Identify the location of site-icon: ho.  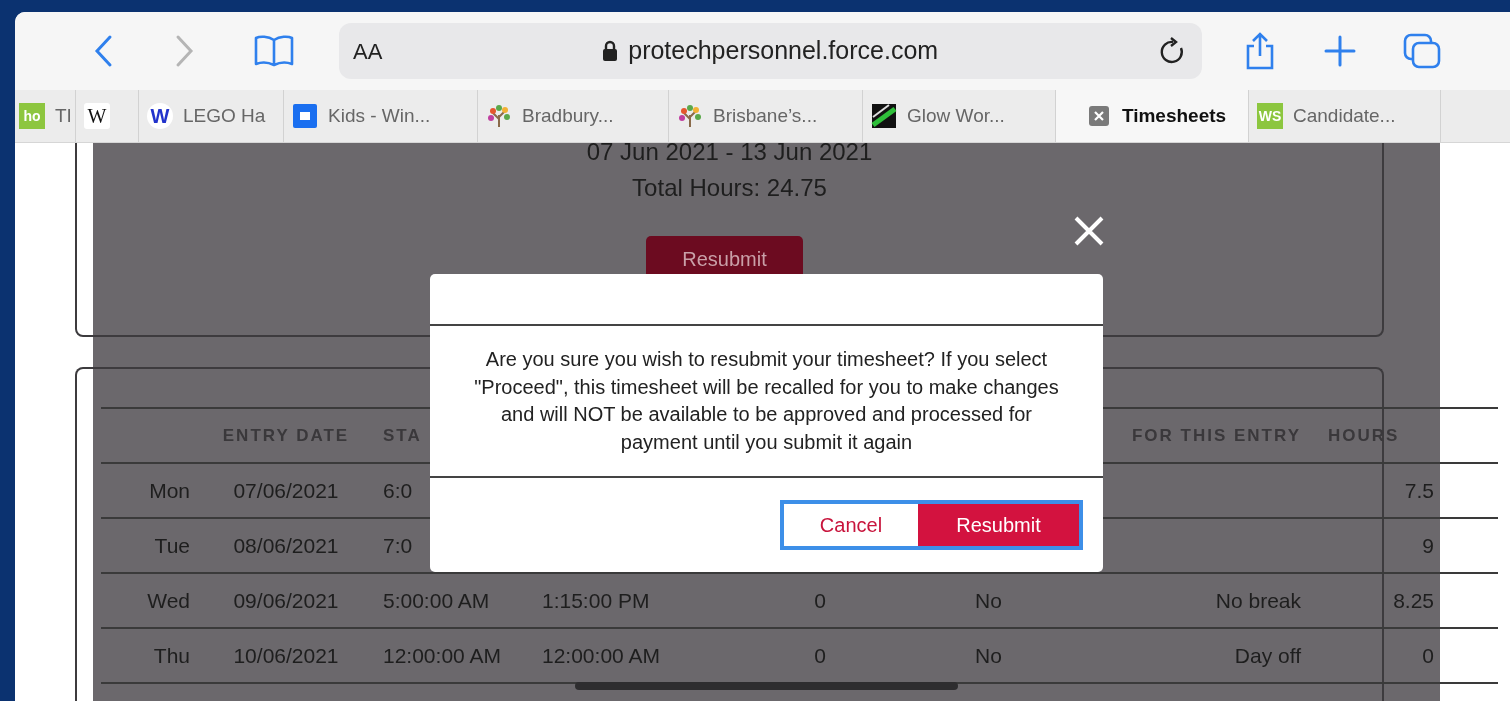
(32, 116).